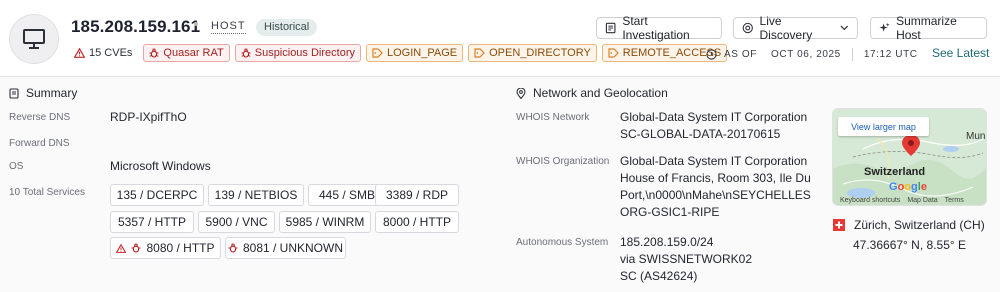 This screenshot has width=1000, height=292. What do you see at coordinates (670, 212) in the screenshot?
I see `whois-org-line: ORG-GSIC1-RIPE` at bounding box center [670, 212].